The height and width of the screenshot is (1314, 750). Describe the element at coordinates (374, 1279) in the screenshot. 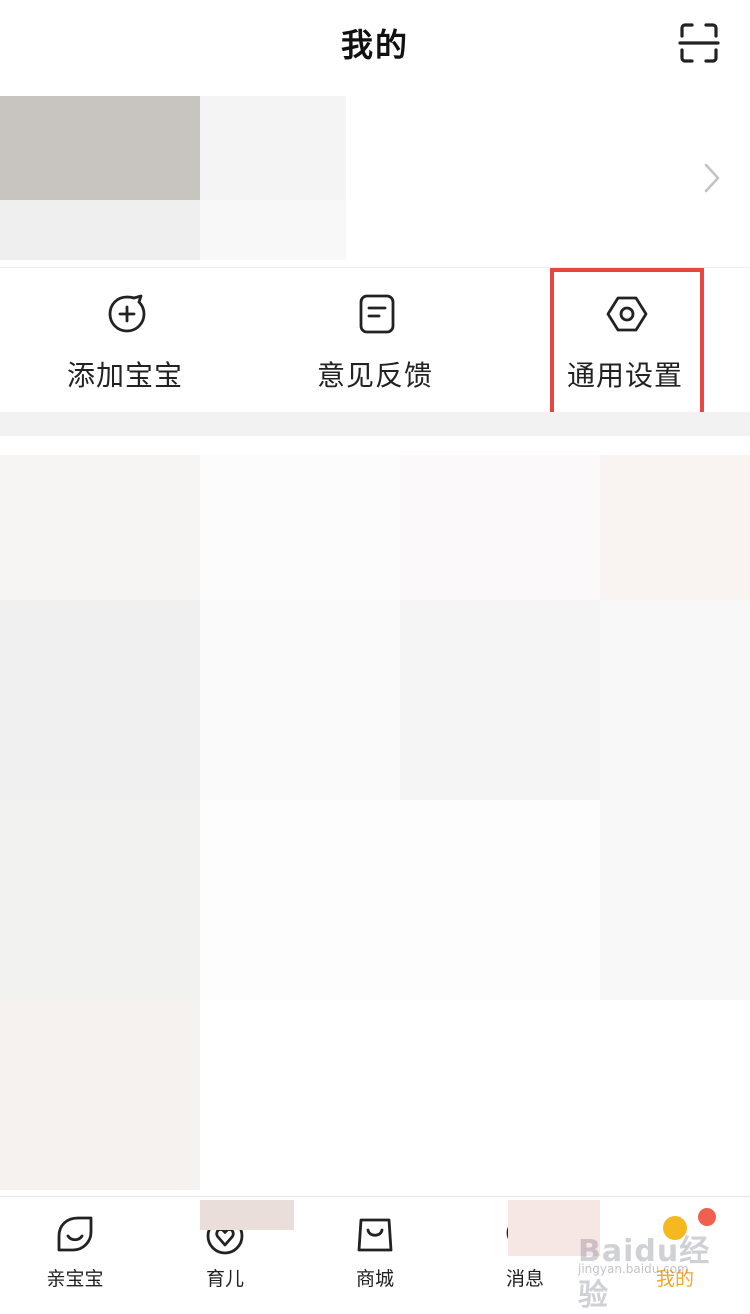

I see `tab-label: 商城` at that location.